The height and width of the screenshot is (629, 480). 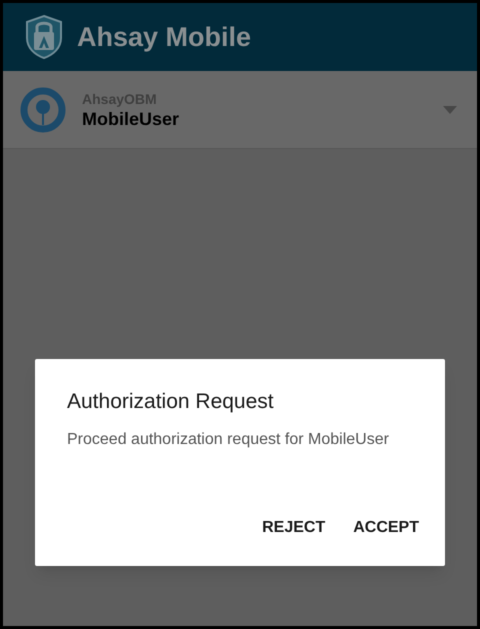 What do you see at coordinates (131, 119) in the screenshot?
I see `user-name: MobileUser` at bounding box center [131, 119].